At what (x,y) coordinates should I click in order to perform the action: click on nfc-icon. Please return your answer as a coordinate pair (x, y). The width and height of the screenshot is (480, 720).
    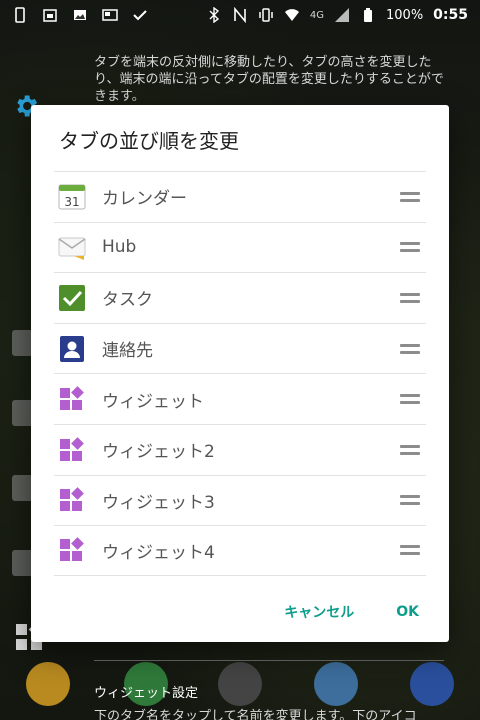
    Looking at the image, I should click on (240, 15).